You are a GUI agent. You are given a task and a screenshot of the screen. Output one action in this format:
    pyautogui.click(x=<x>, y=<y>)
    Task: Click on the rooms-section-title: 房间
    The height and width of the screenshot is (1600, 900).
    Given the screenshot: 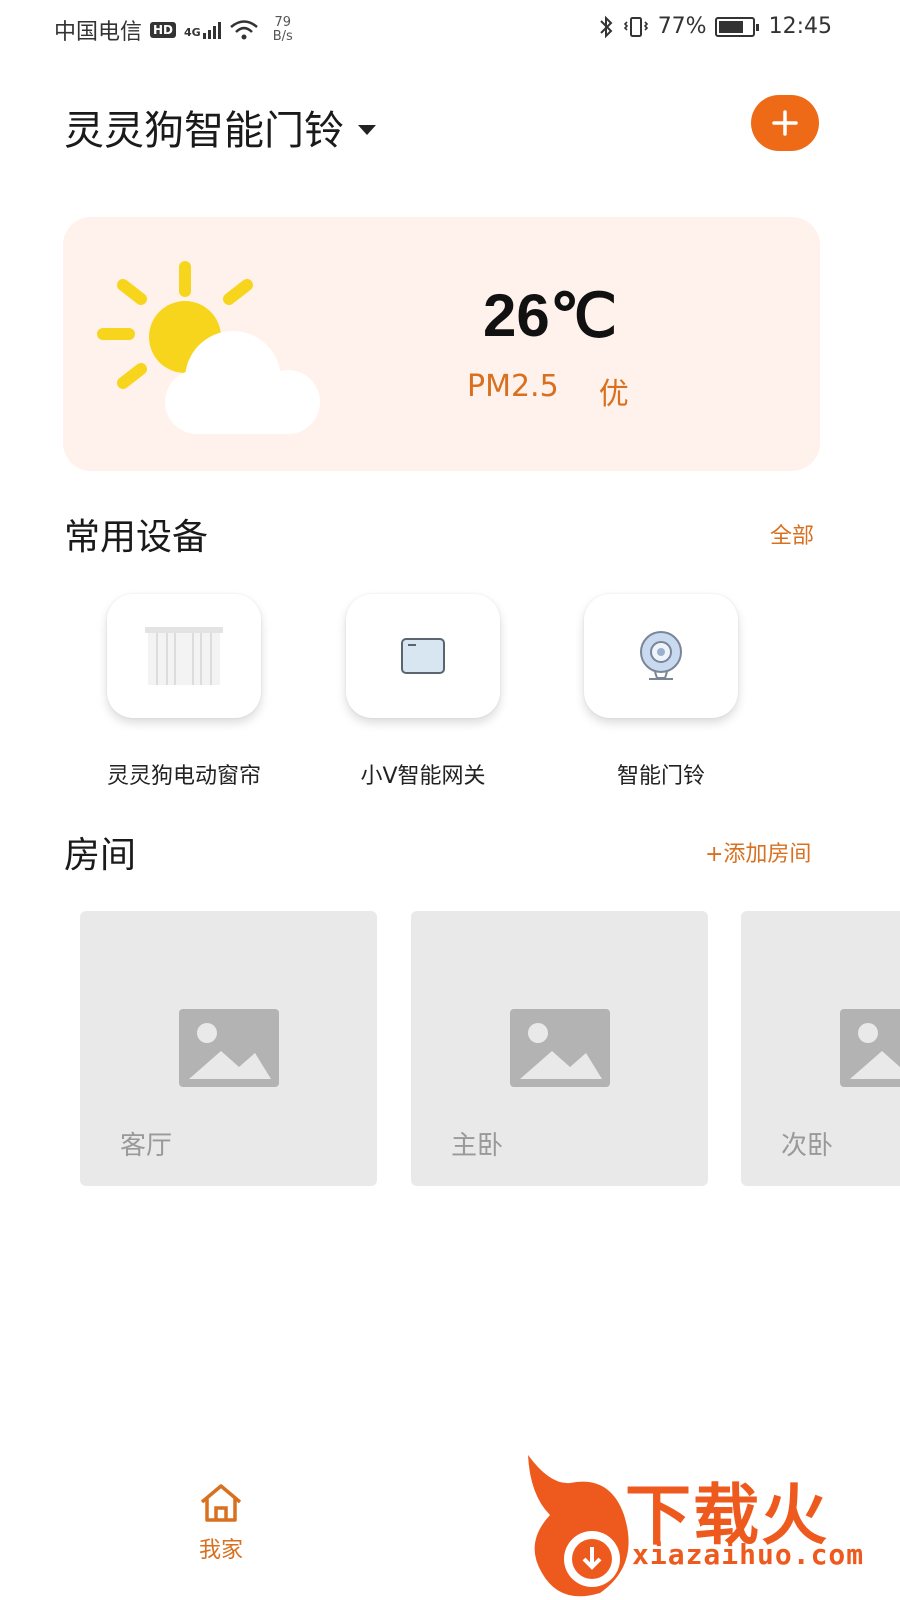 What is the action you would take?
    pyautogui.click(x=100, y=855)
    